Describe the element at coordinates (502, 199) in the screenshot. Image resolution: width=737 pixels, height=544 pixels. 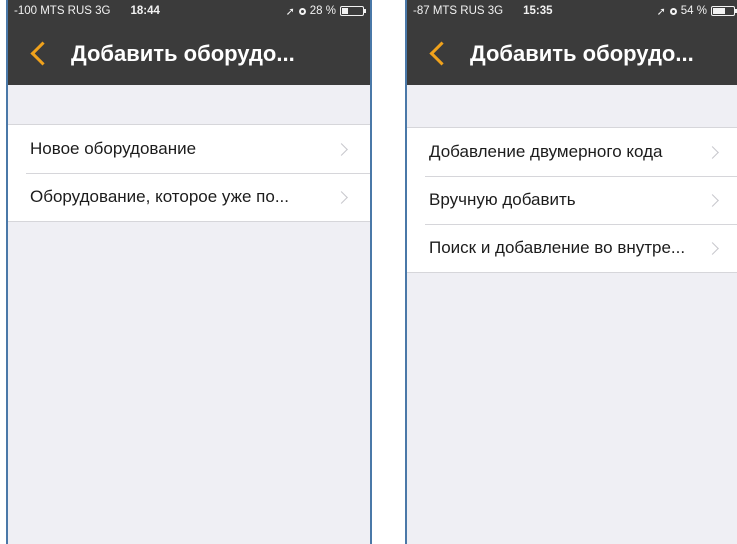
I see `list-item-label: Вручную добавить` at that location.